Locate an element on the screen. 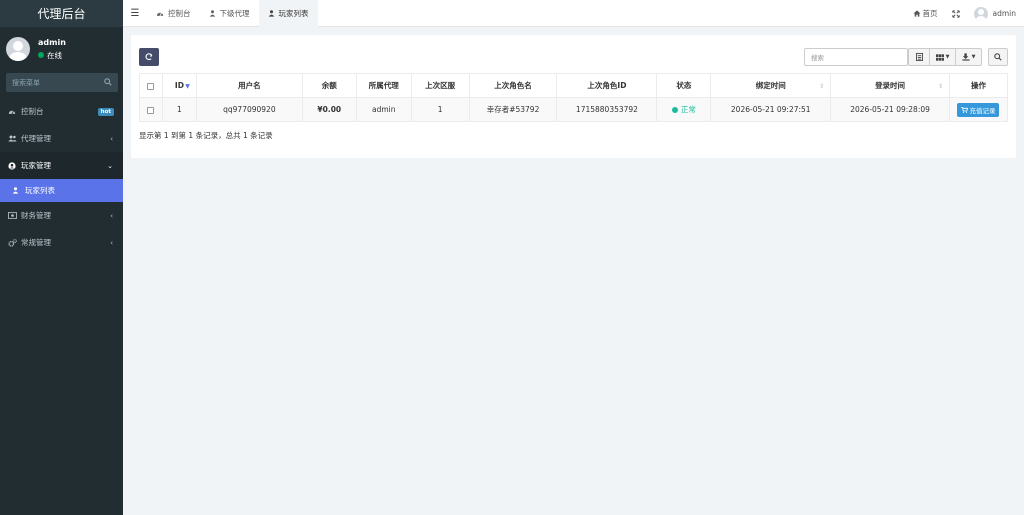  tab-label: 下级代理 is located at coordinates (234, 13).